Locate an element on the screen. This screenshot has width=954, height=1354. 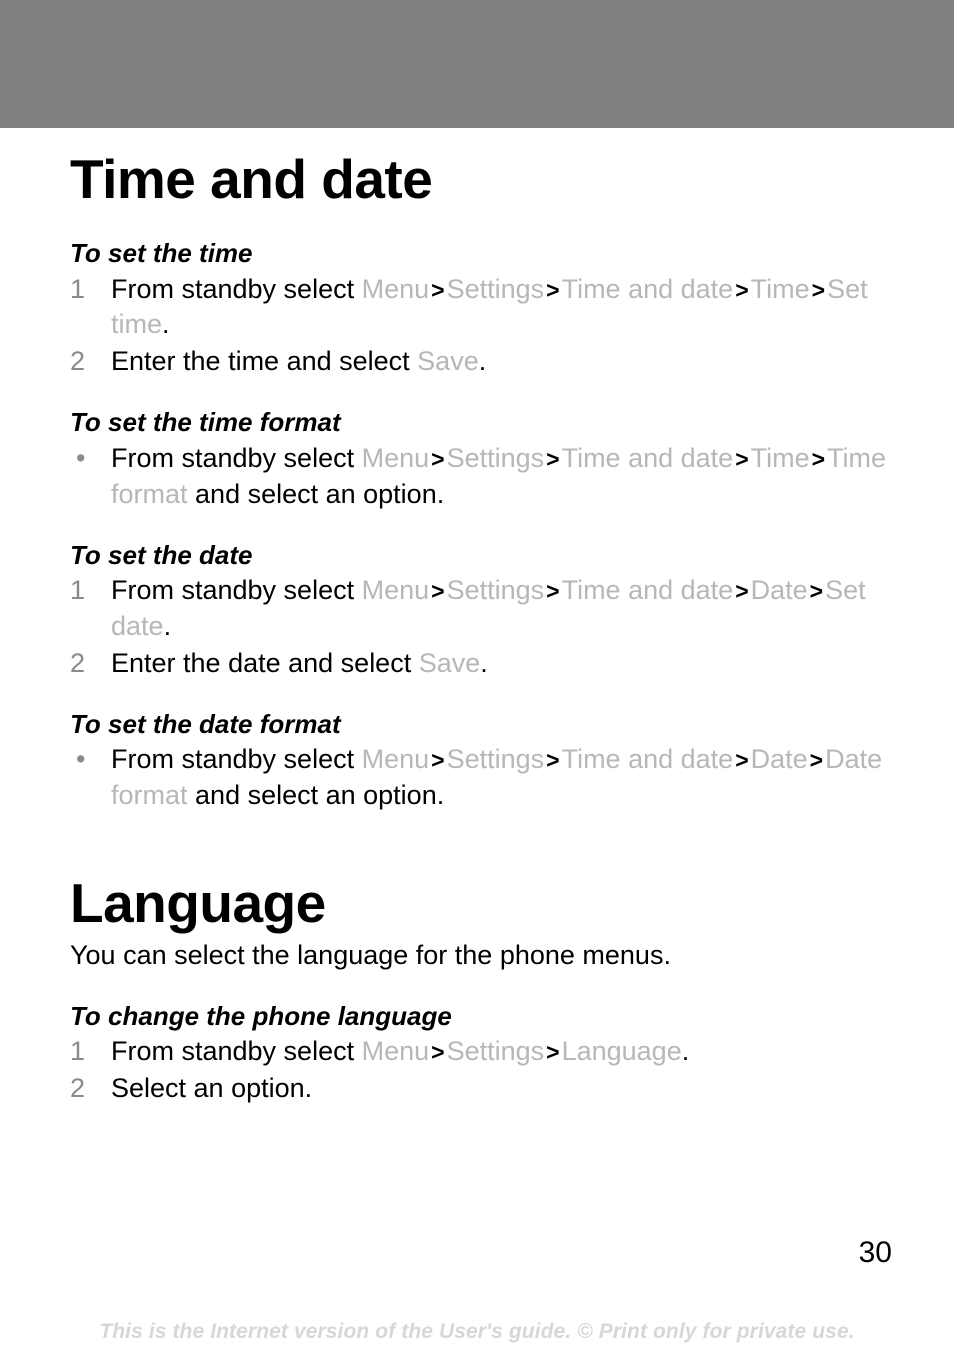
plain-text-token: Select an option. is located at coordinates (212, 1088).